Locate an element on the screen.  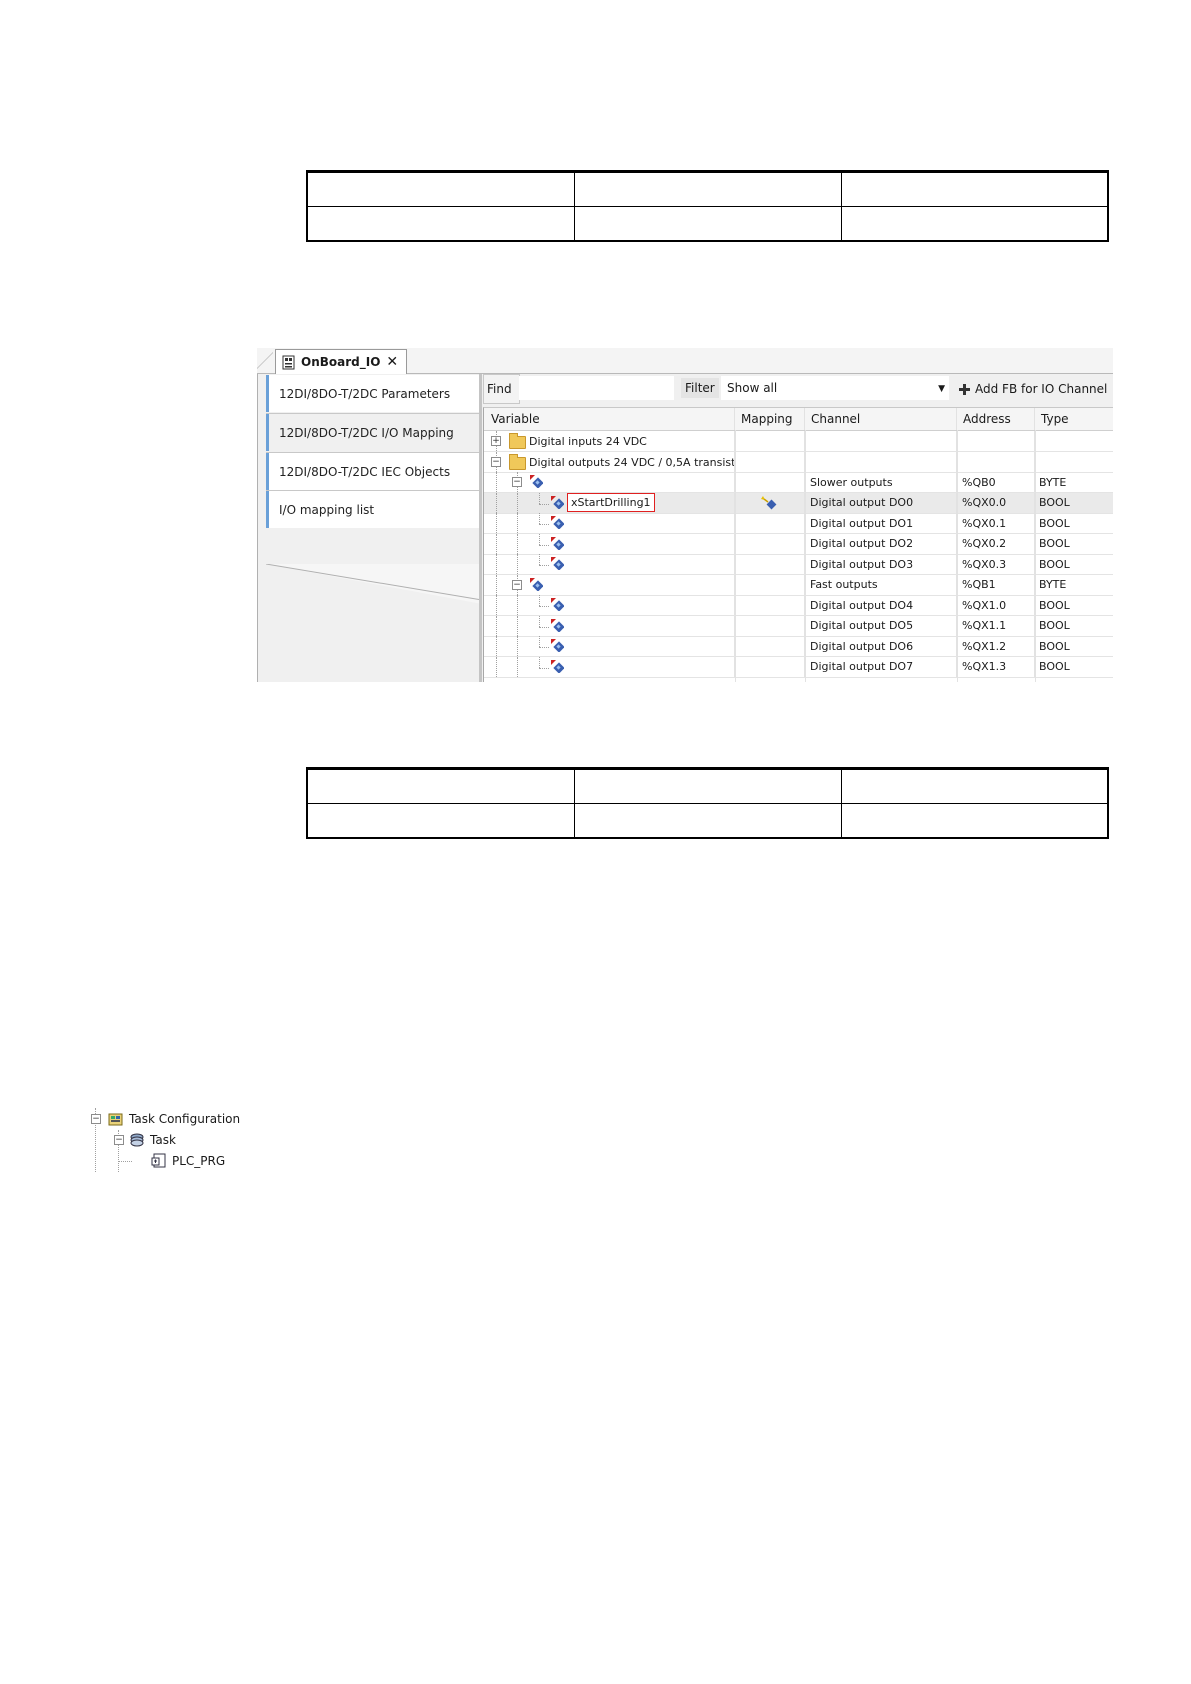
cell-address: %QB1 is located at coordinates (996, 584).